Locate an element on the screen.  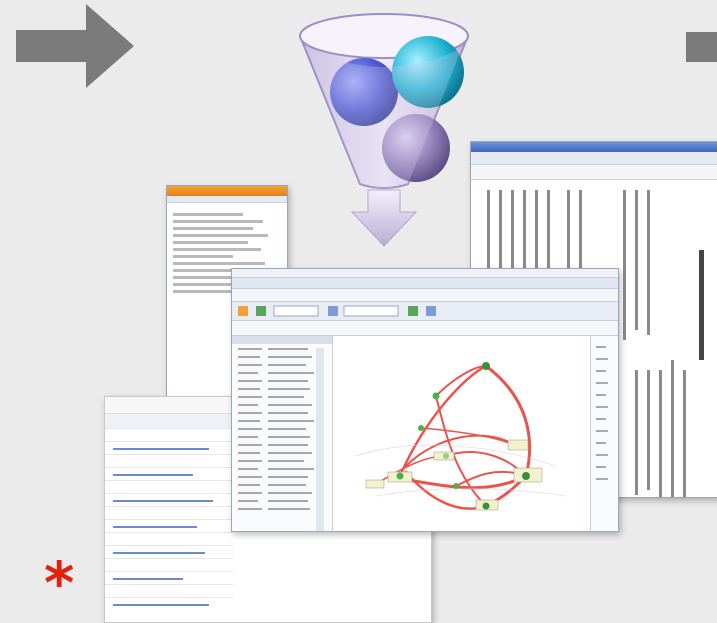
window-menubar is located at coordinates (425, 273).